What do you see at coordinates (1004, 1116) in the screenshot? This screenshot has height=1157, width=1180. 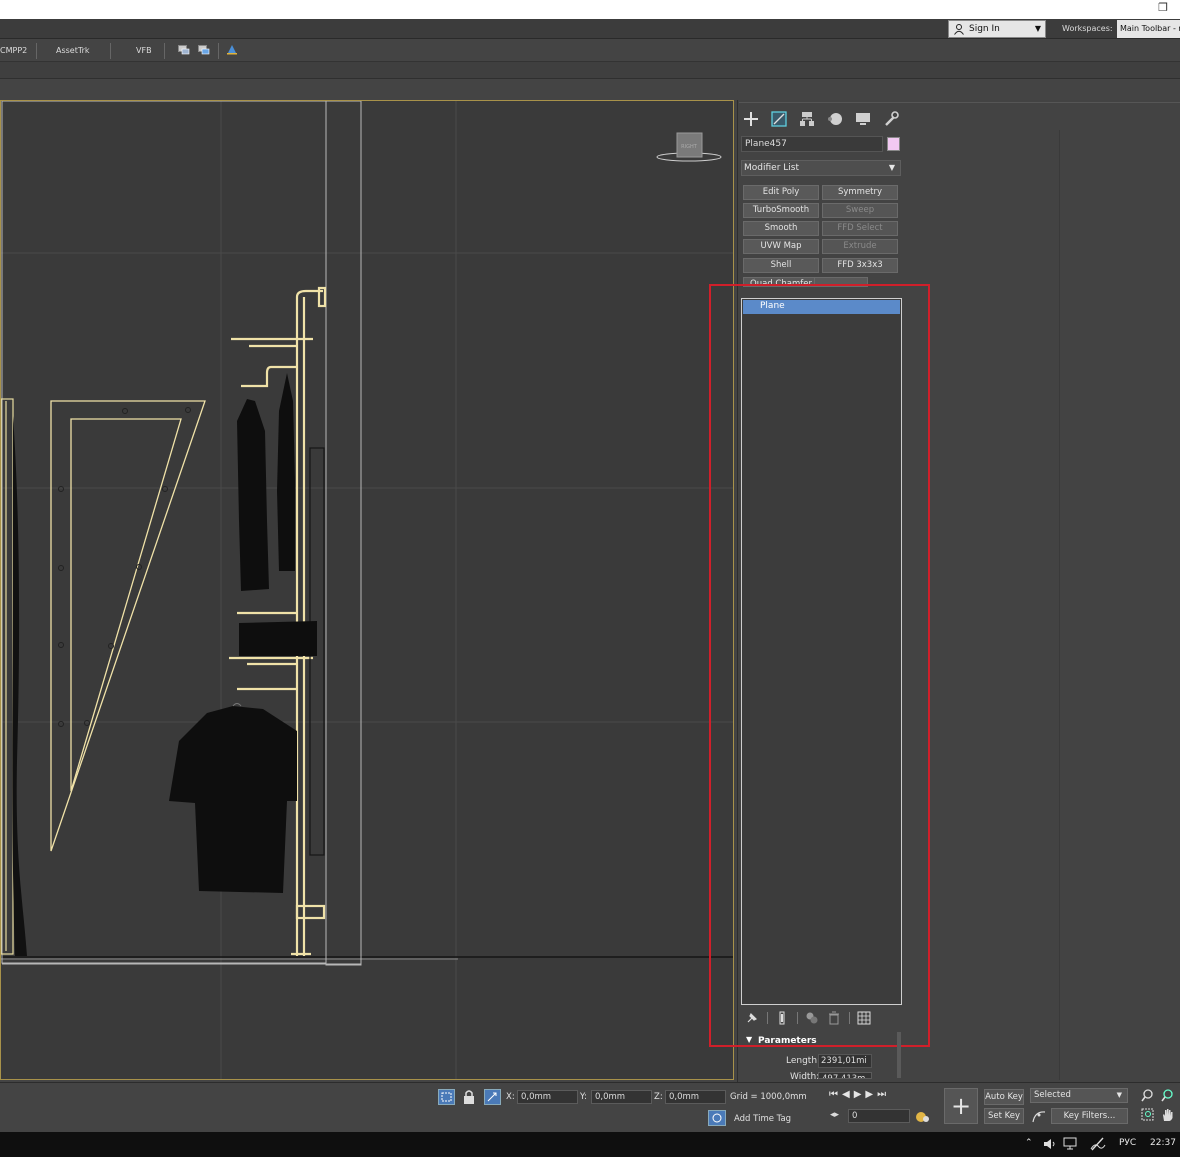 I see `set-key-button: Set Key` at bounding box center [1004, 1116].